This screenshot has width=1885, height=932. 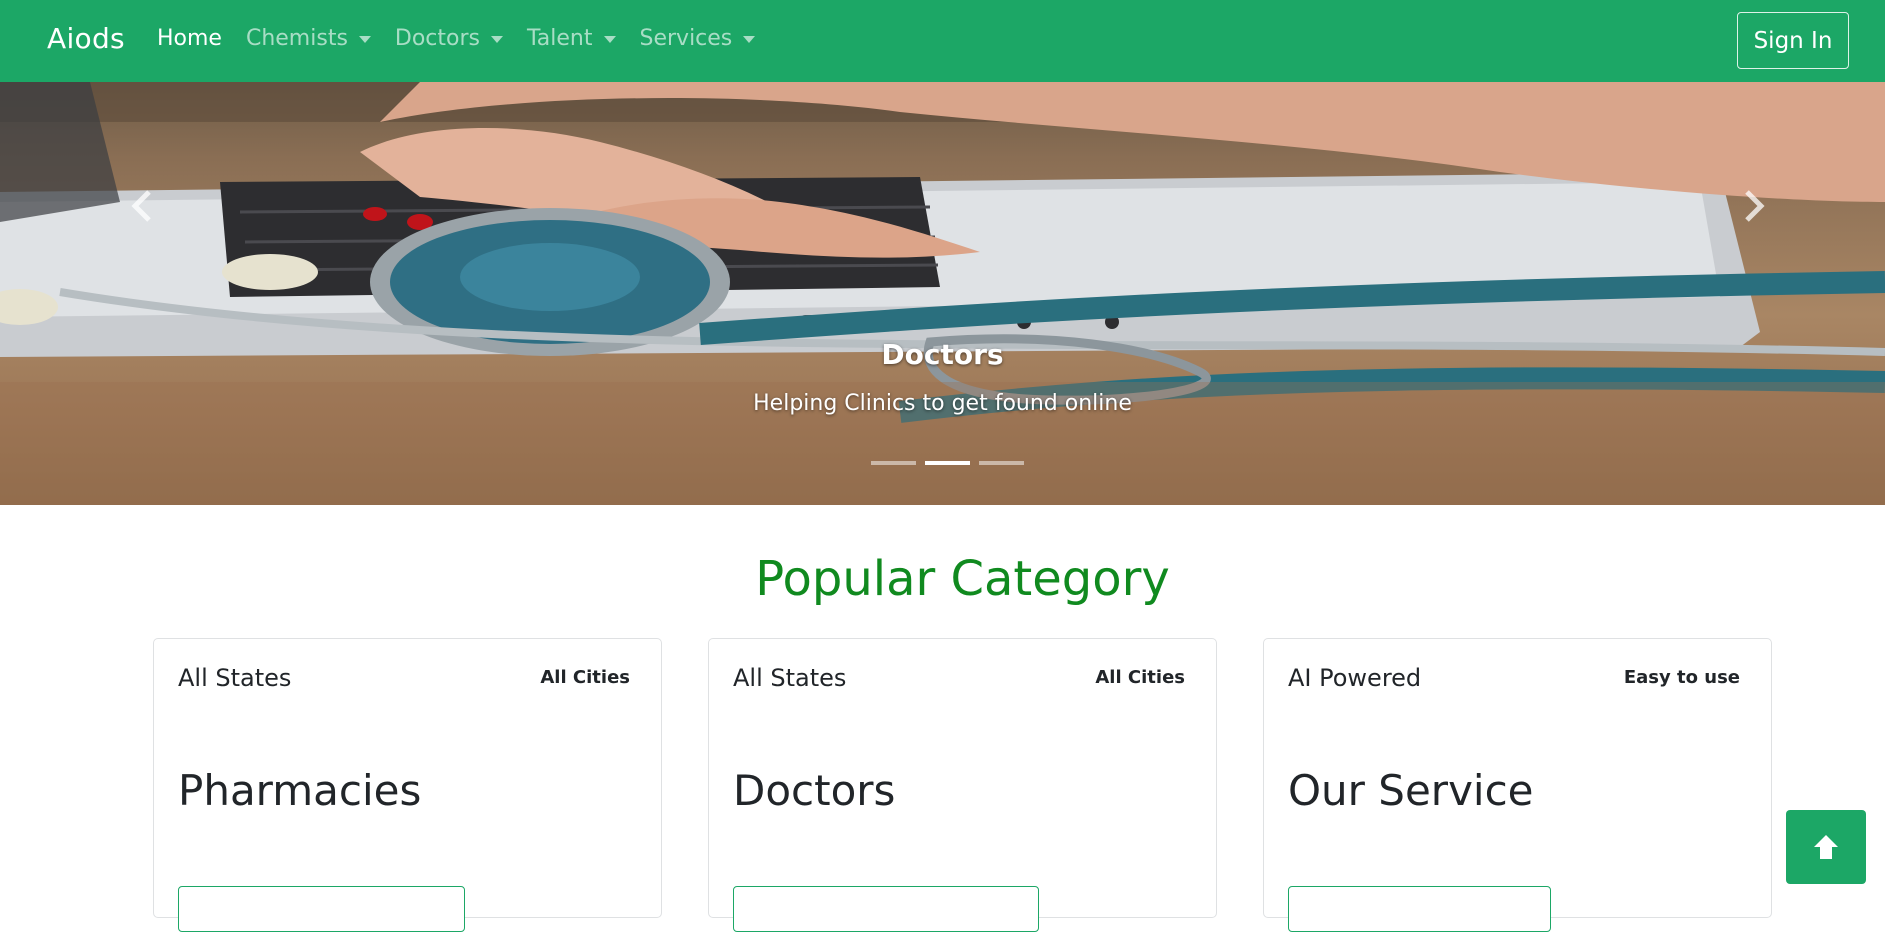 I want to click on carousel-indicators, so click(x=947, y=463).